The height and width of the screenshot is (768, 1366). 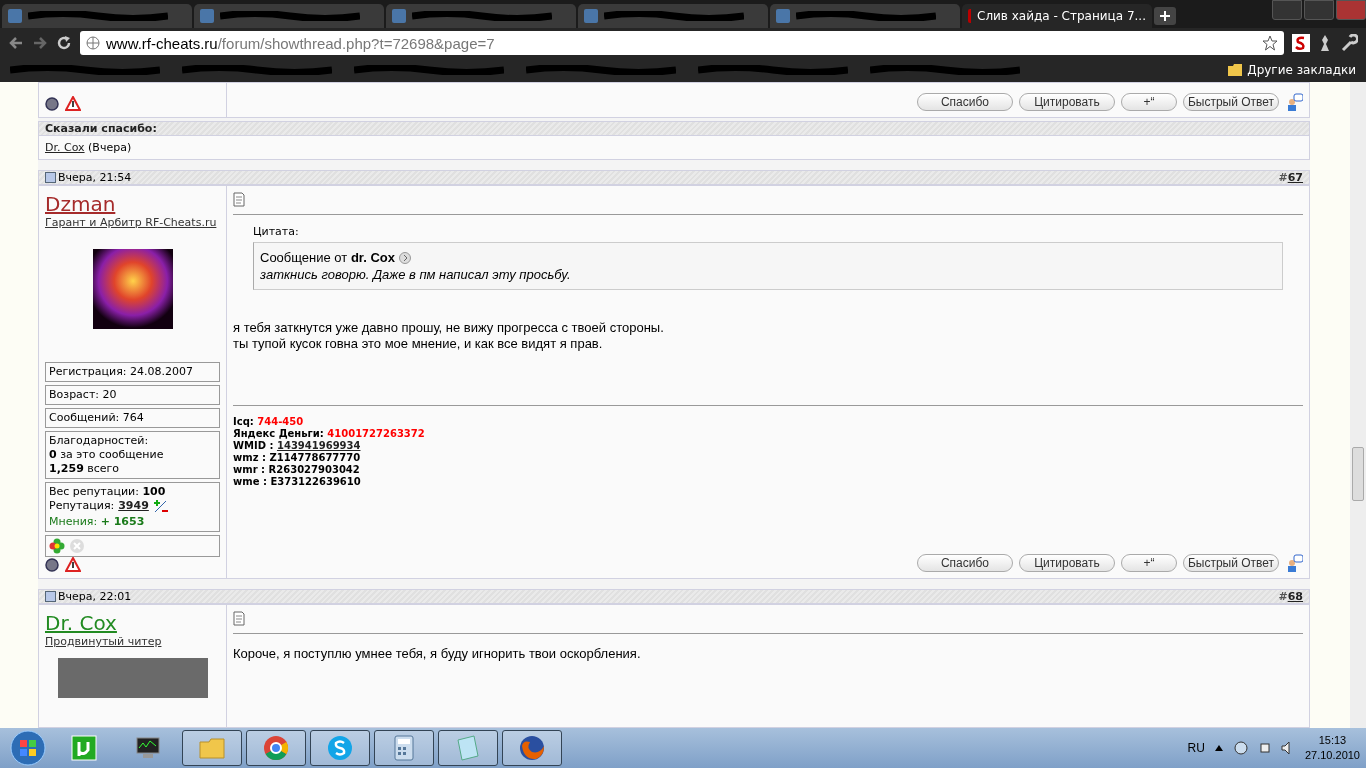 What do you see at coordinates (132, 418) in the screenshot?
I see `user-stat: Сообщений: 764` at bounding box center [132, 418].